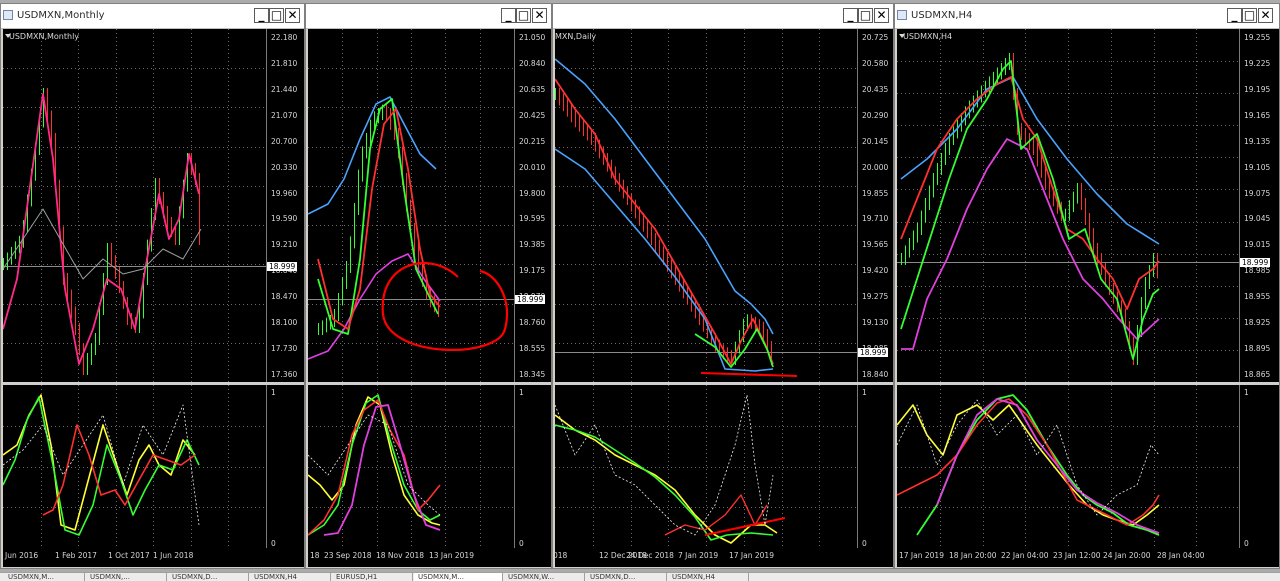  I want to click on price-tick-label: 18.100, so click(284, 322).